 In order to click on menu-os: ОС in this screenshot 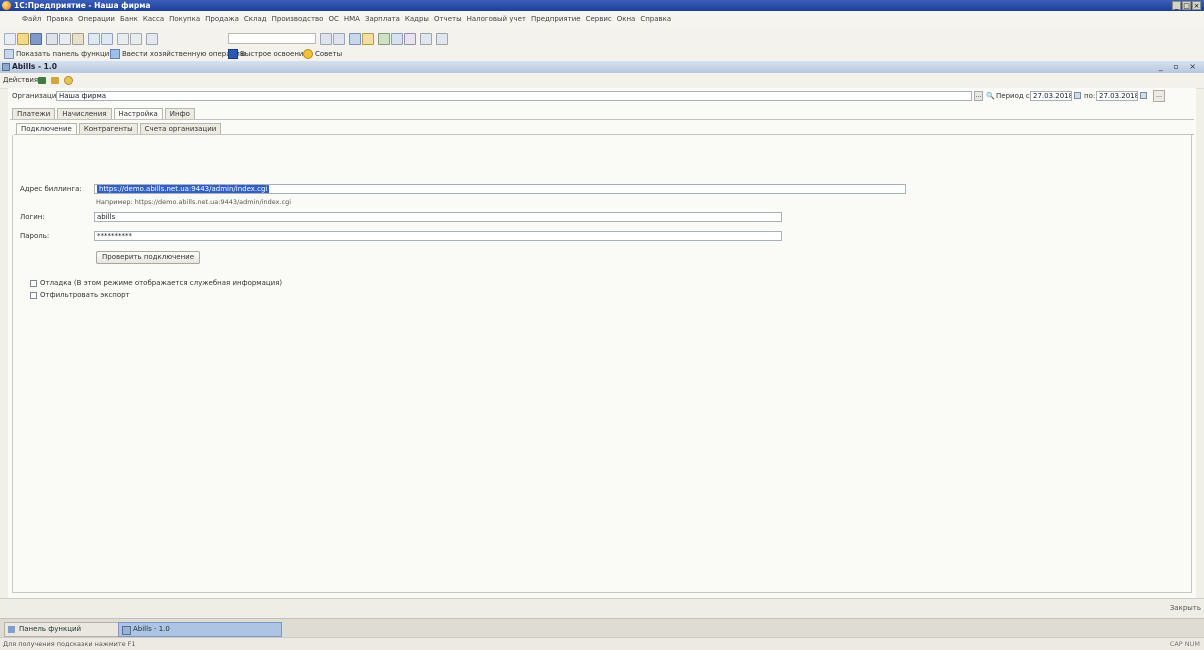, I will do `click(333, 19)`.